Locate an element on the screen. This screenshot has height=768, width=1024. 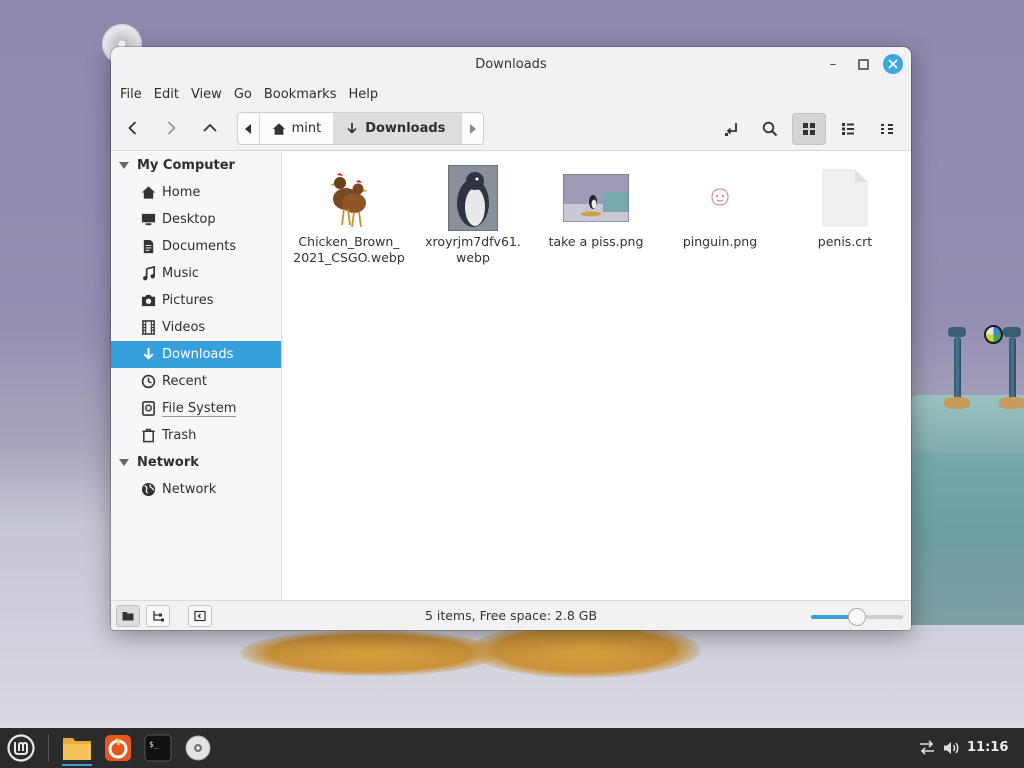
sidebar-item-file-system: File System is located at coordinates (196, 408).